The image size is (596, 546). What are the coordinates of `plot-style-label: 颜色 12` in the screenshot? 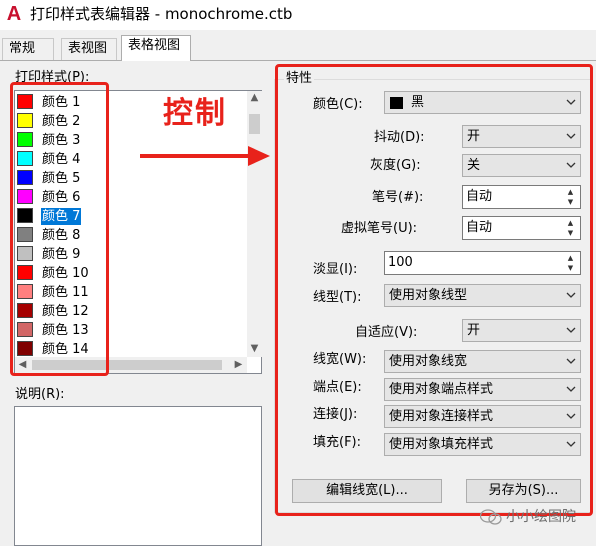 It's located at (65, 311).